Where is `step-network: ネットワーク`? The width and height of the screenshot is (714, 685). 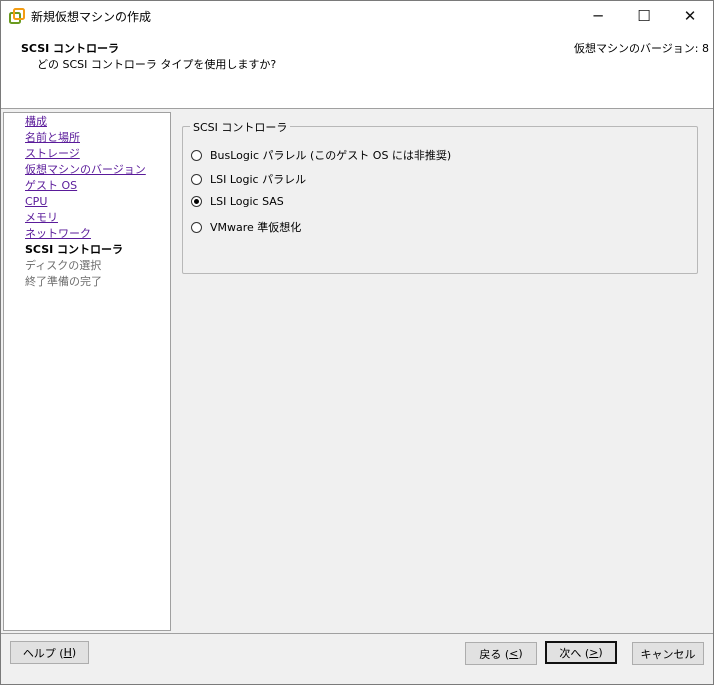
step-network: ネットワーク is located at coordinates (58, 234).